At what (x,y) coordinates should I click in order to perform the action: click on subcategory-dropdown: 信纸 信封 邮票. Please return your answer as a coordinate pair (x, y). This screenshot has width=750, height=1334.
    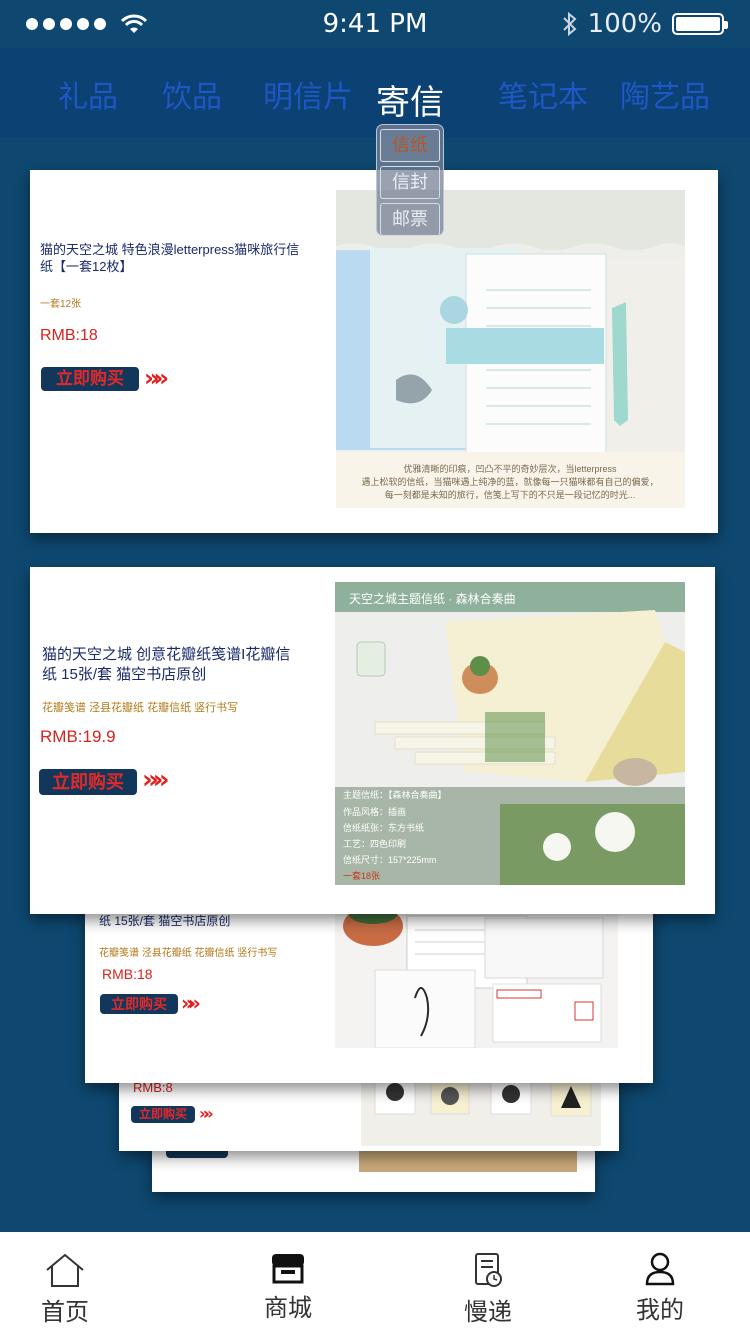
    Looking at the image, I should click on (410, 180).